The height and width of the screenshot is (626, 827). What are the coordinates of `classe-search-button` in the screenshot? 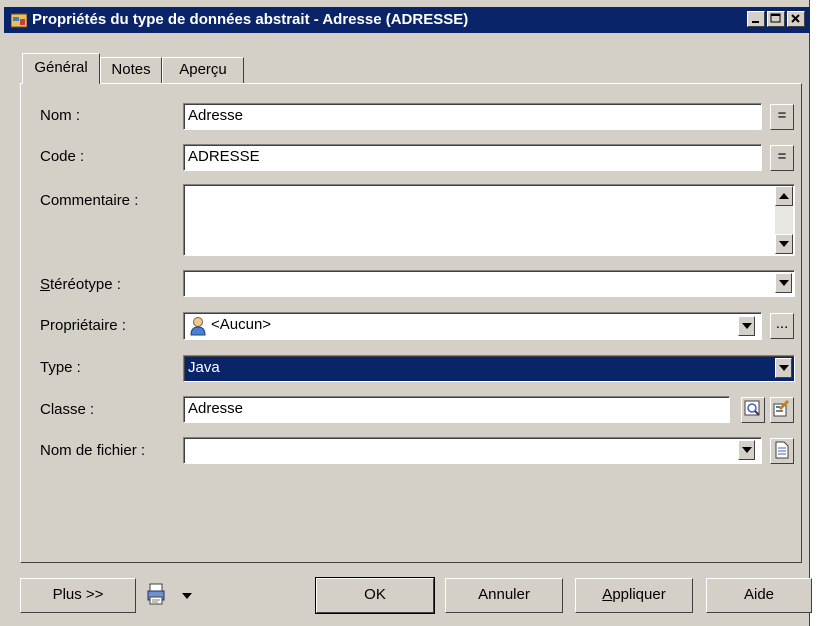 It's located at (753, 410).